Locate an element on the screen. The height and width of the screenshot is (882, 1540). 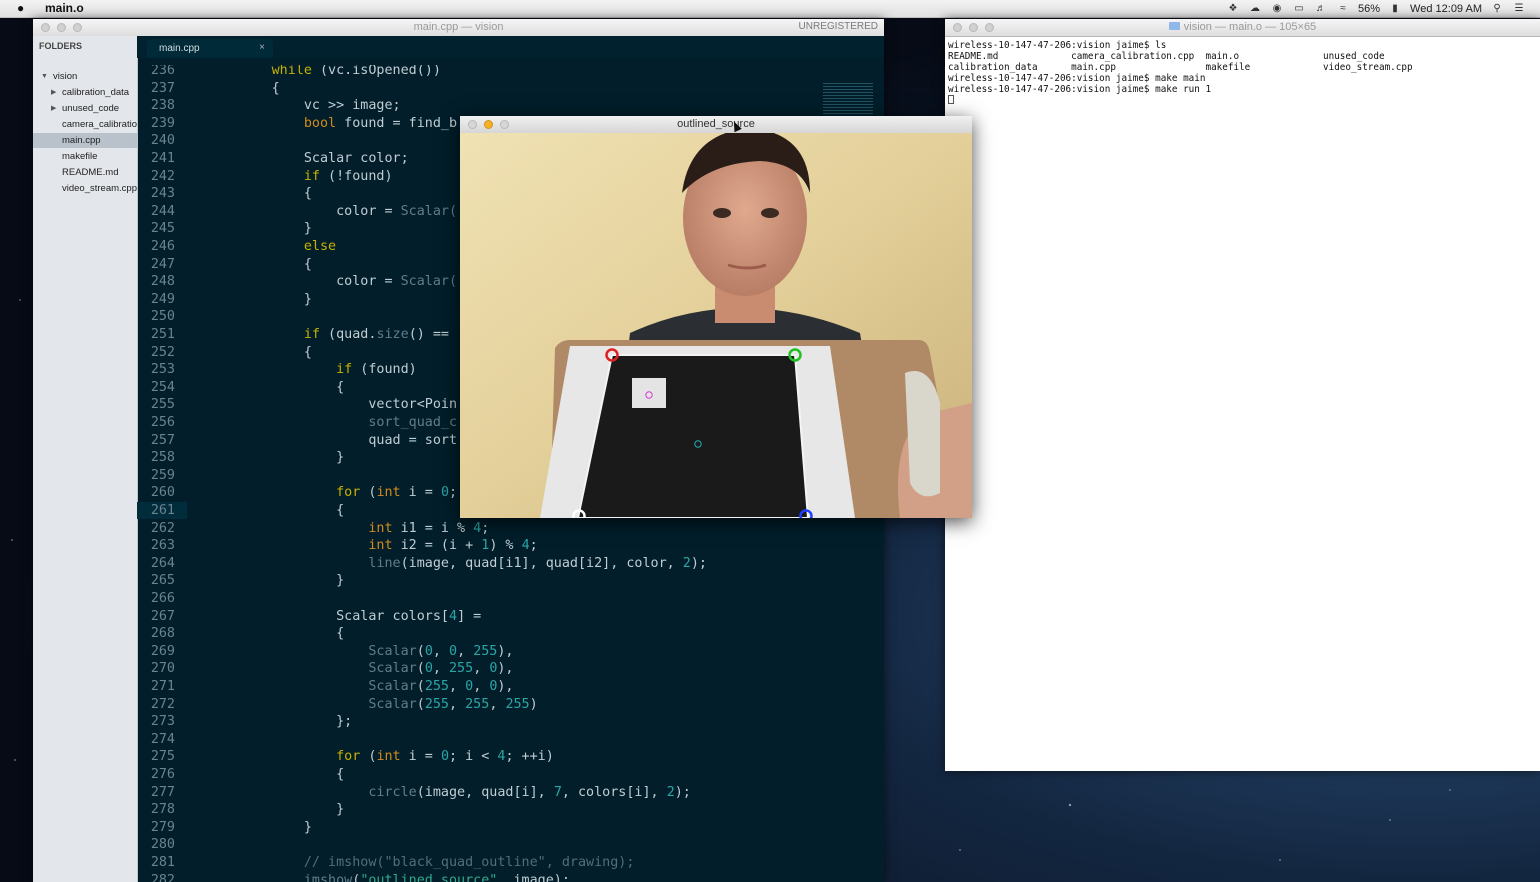
line-number: 236 is located at coordinates (162, 71).